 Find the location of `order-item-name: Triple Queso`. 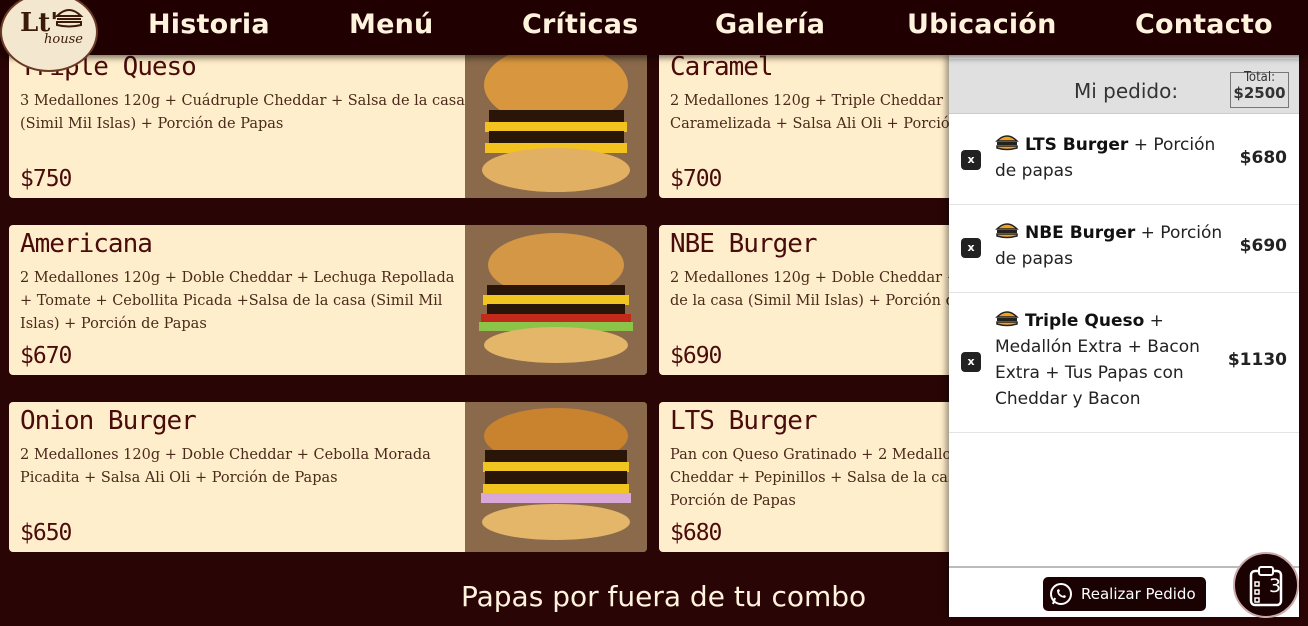

order-item-name: Triple Queso is located at coordinates (1085, 321).